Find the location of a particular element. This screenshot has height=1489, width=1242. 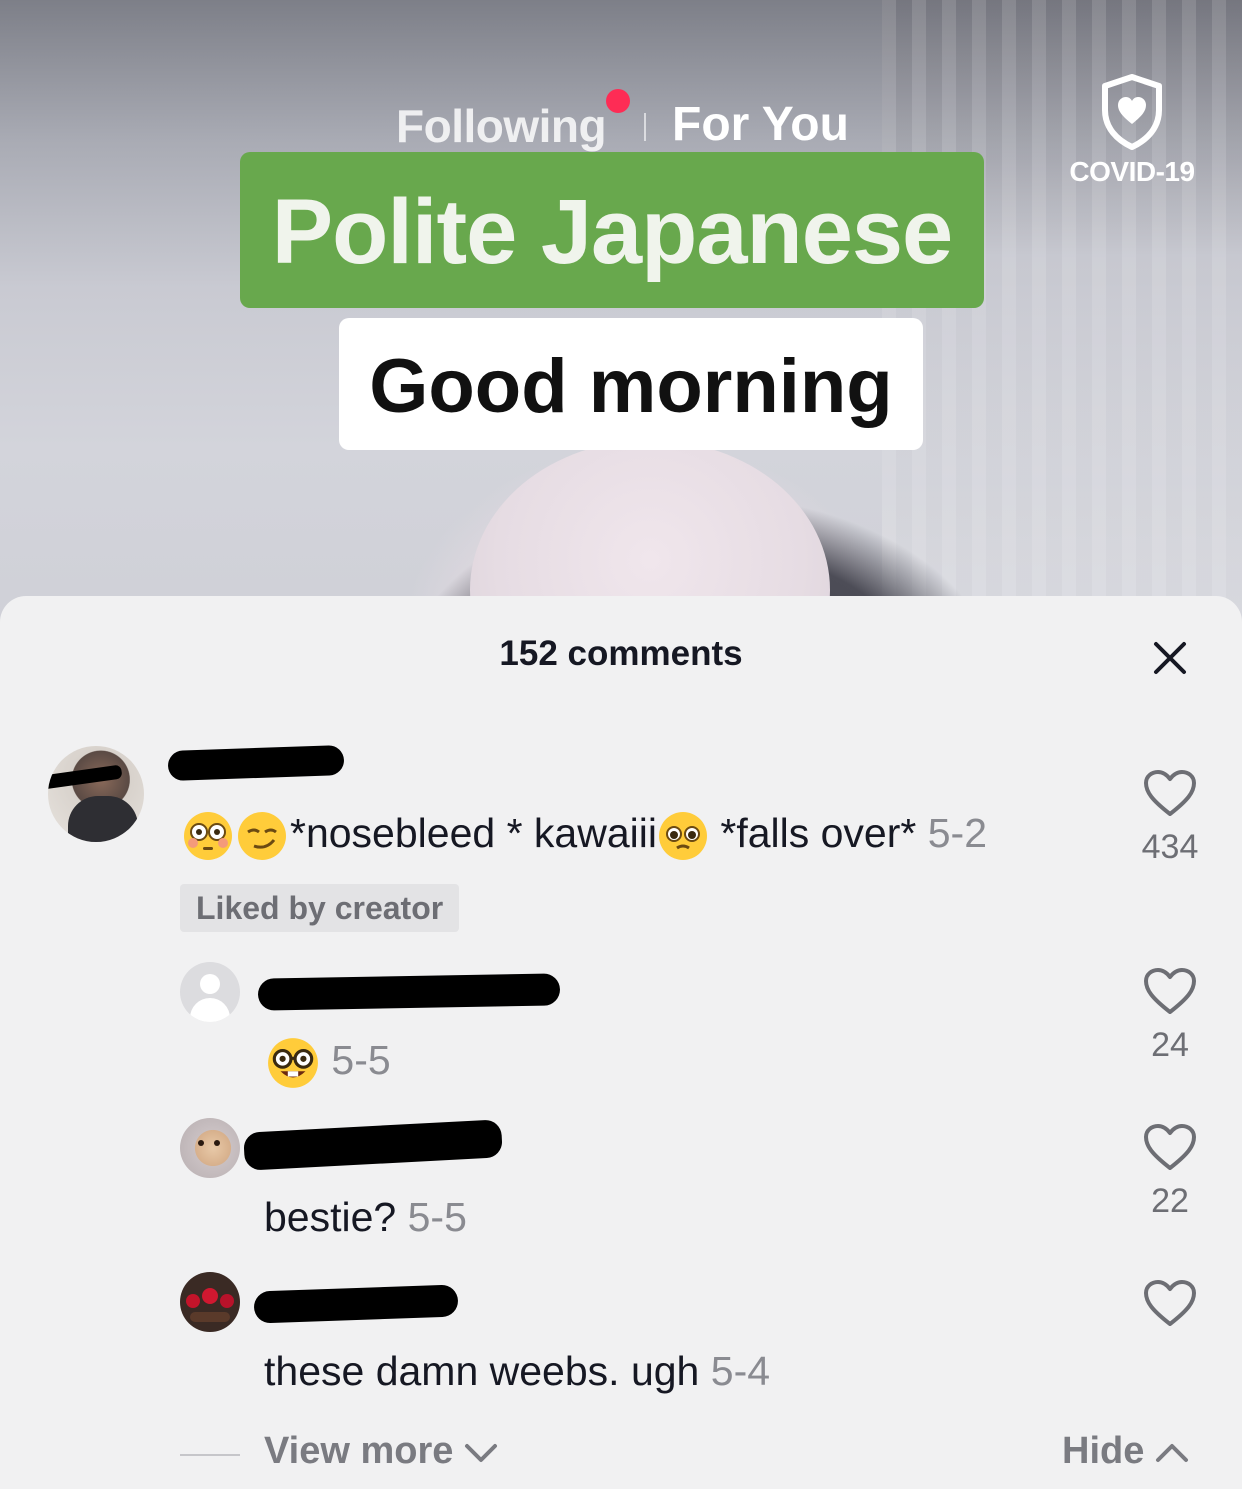

like-button: 434 is located at coordinates (1170, 817).